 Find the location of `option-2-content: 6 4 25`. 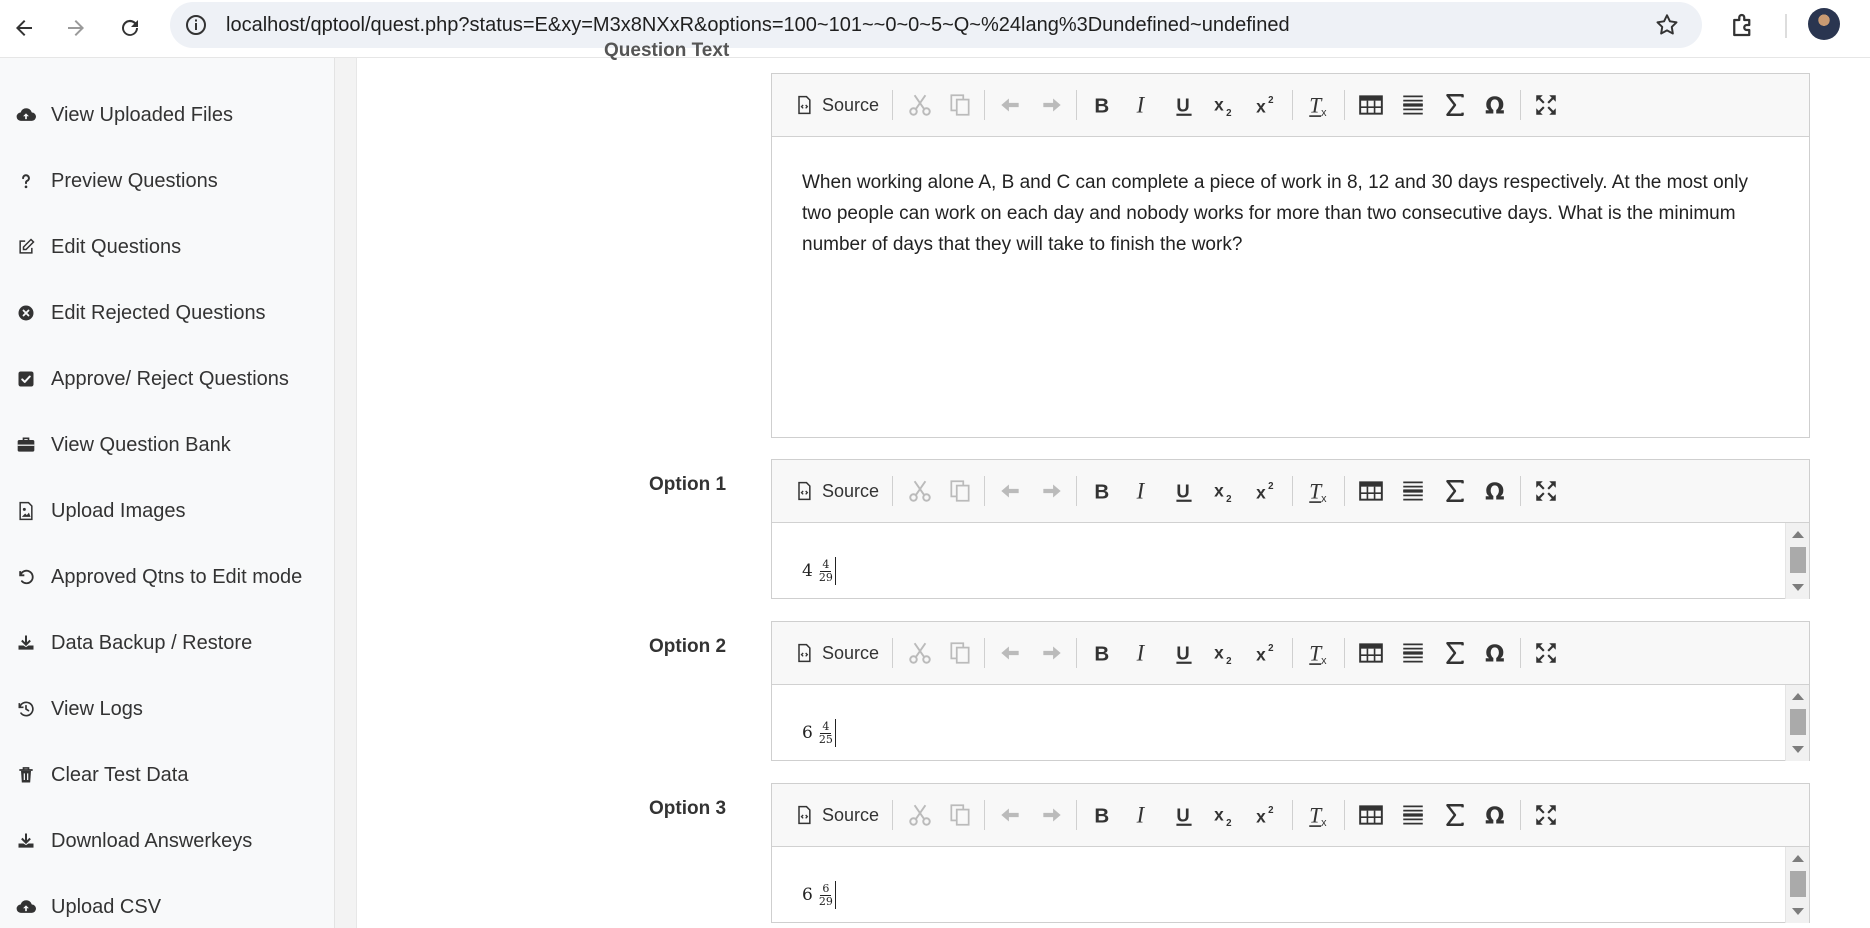

option-2-content: 6 4 25 is located at coordinates (1290, 723).